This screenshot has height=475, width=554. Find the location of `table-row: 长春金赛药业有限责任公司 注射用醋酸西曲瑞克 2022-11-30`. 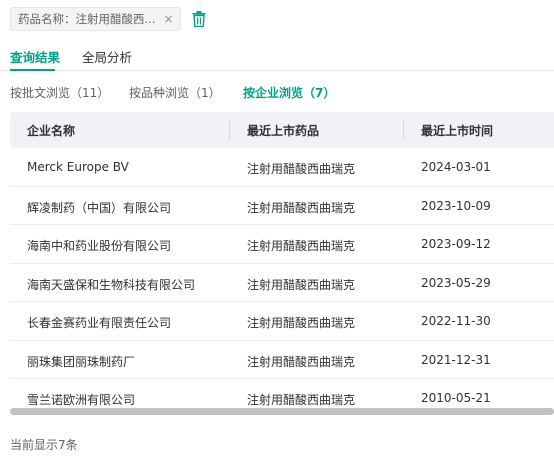

table-row: 长春金赛药业有限责任公司 注射用醋酸西曲瑞克 2022-11-30 is located at coordinates (282, 321).